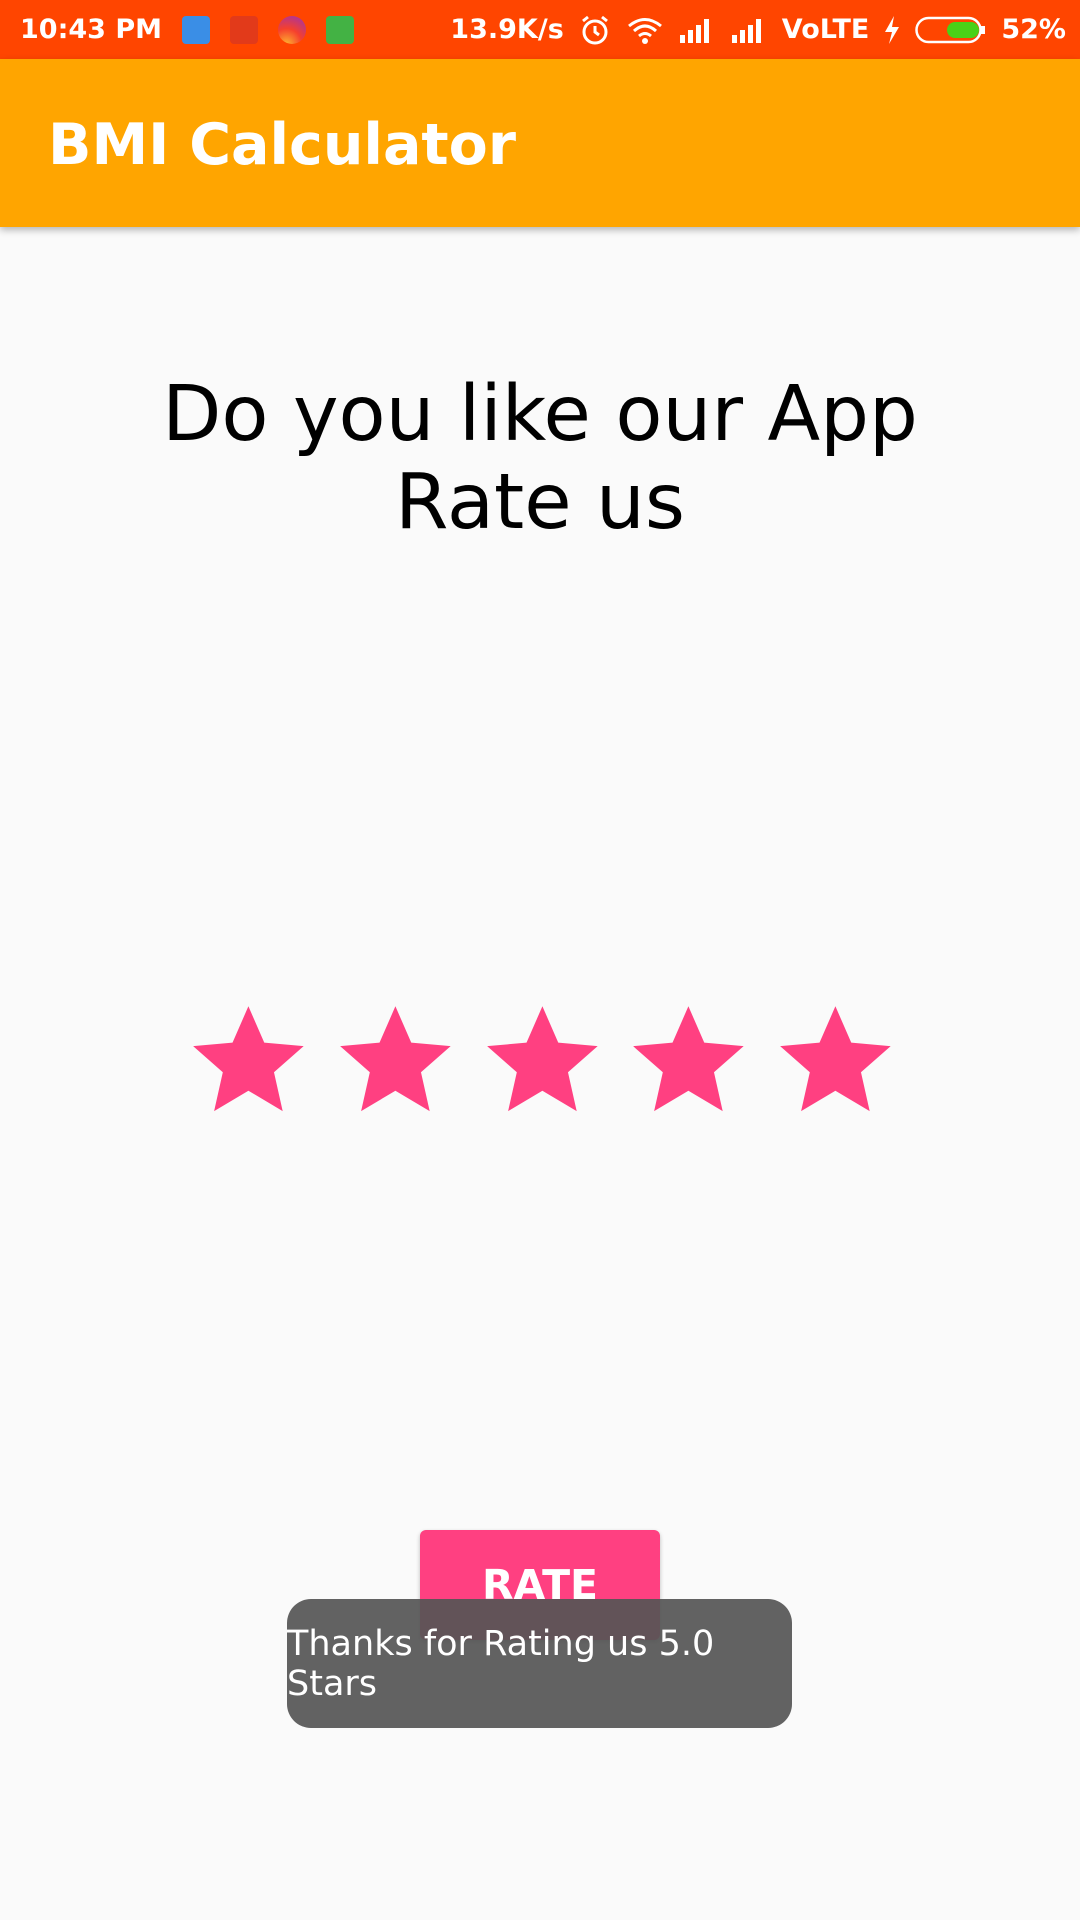 The height and width of the screenshot is (1920, 1080). I want to click on wifi-icon, so click(644, 30).